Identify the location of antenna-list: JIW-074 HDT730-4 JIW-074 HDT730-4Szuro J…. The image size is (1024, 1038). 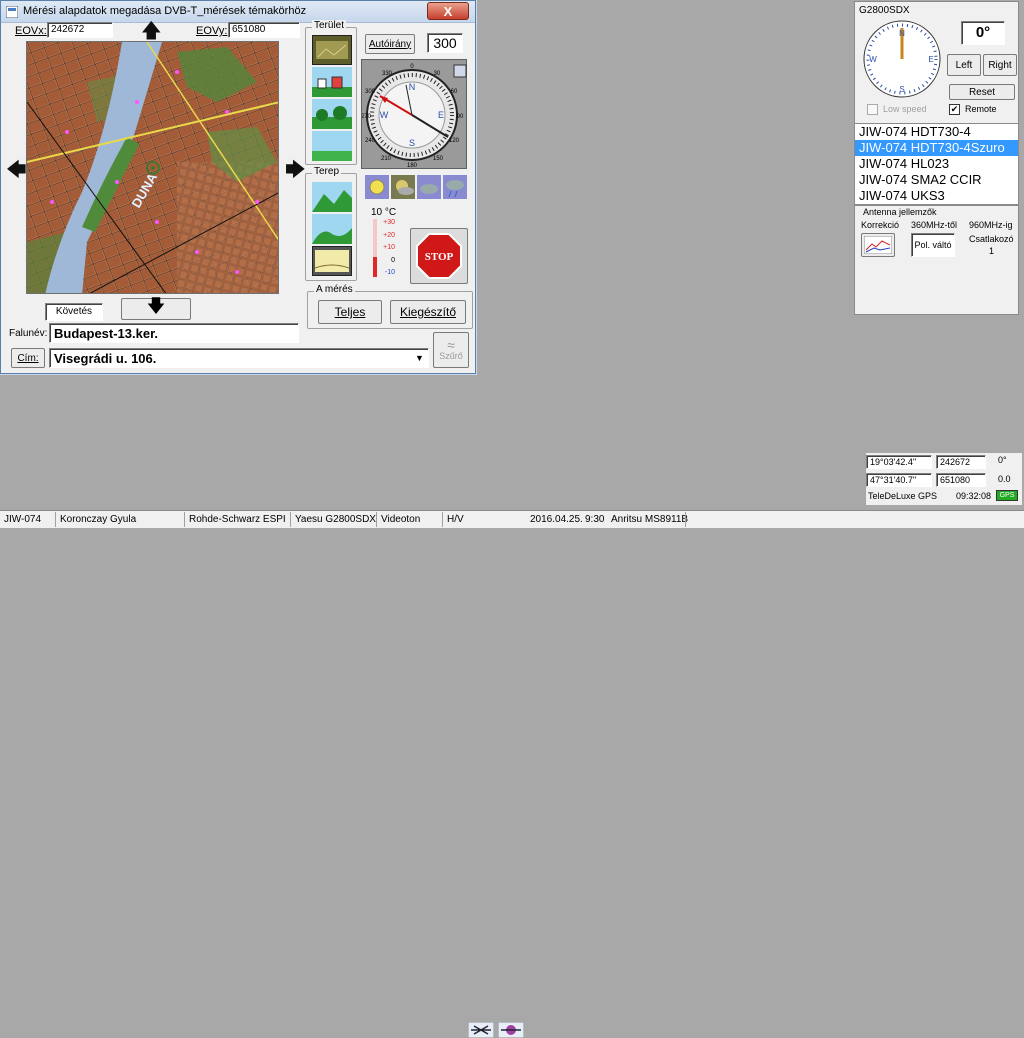
(936, 164).